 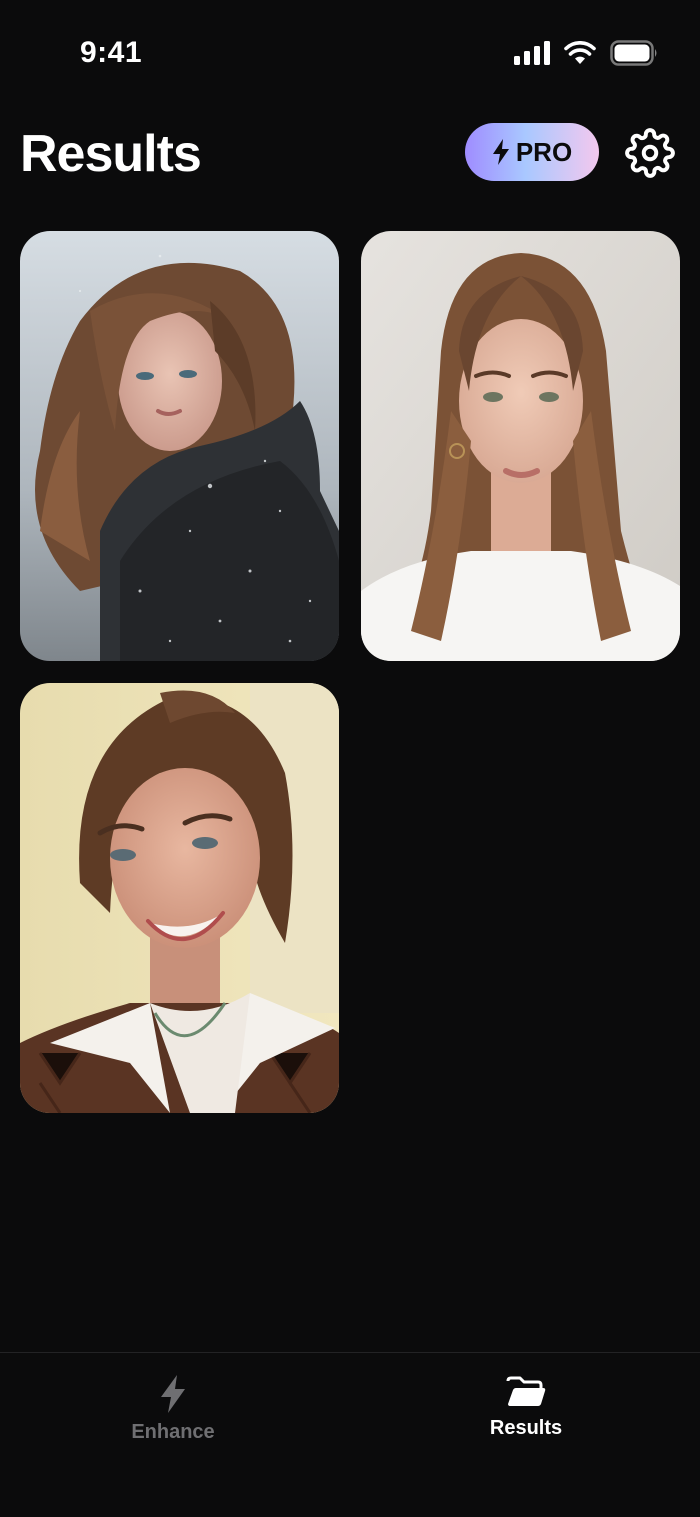 What do you see at coordinates (173, 1432) in the screenshot?
I see `tab-label: Enhance` at bounding box center [173, 1432].